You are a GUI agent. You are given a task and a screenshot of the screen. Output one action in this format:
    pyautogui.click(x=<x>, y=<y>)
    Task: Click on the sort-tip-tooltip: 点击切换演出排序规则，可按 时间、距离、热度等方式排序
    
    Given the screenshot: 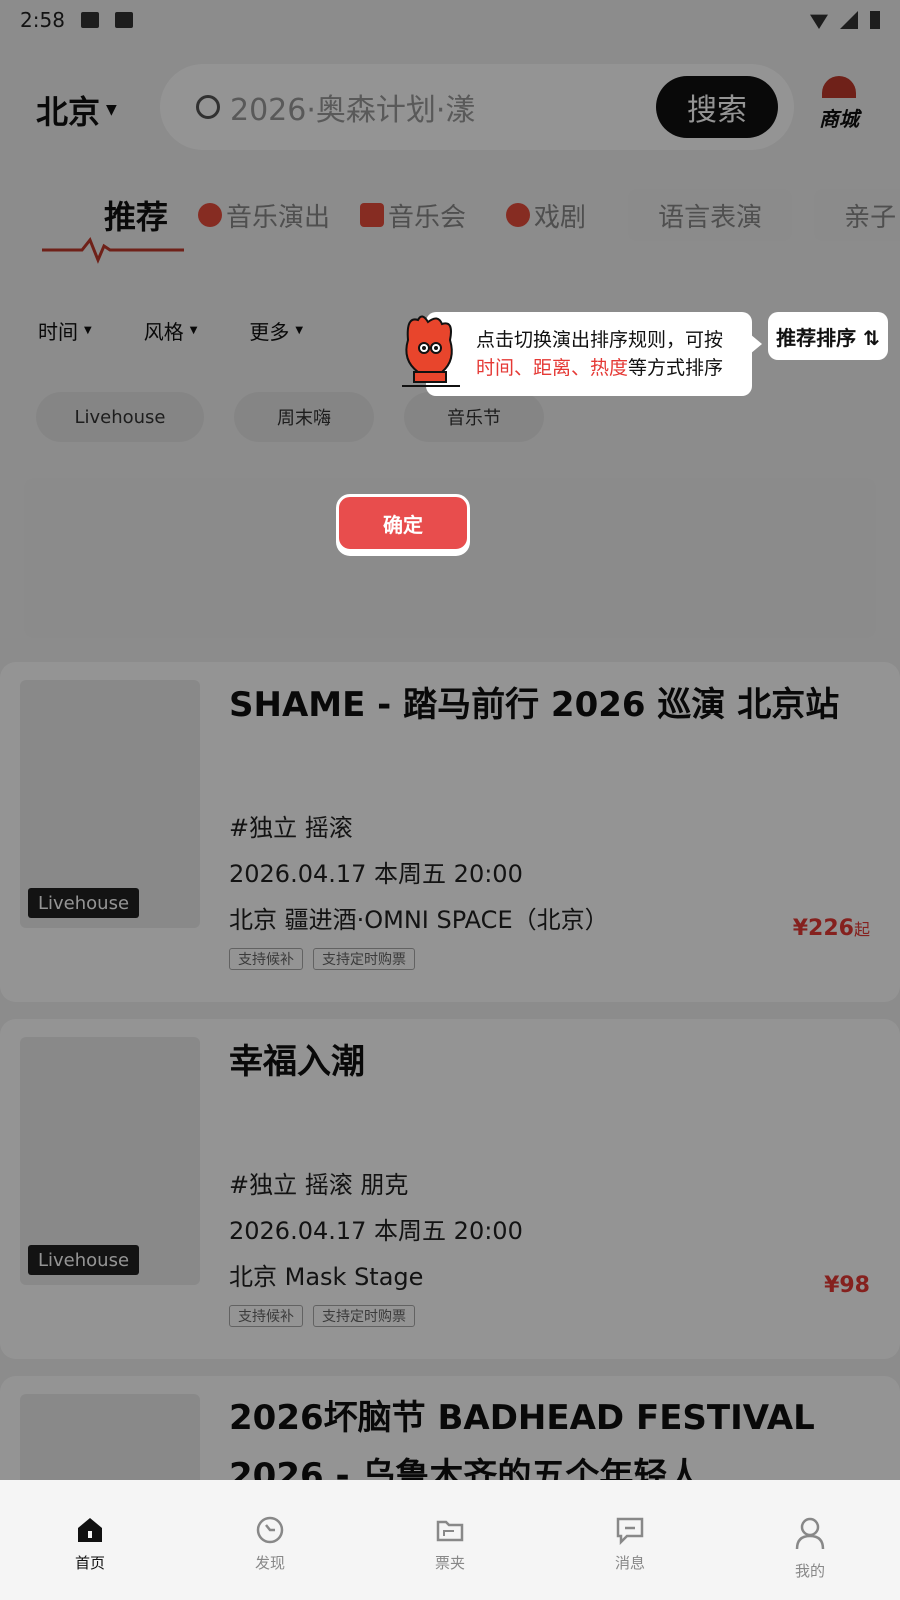 What is the action you would take?
    pyautogui.click(x=594, y=354)
    